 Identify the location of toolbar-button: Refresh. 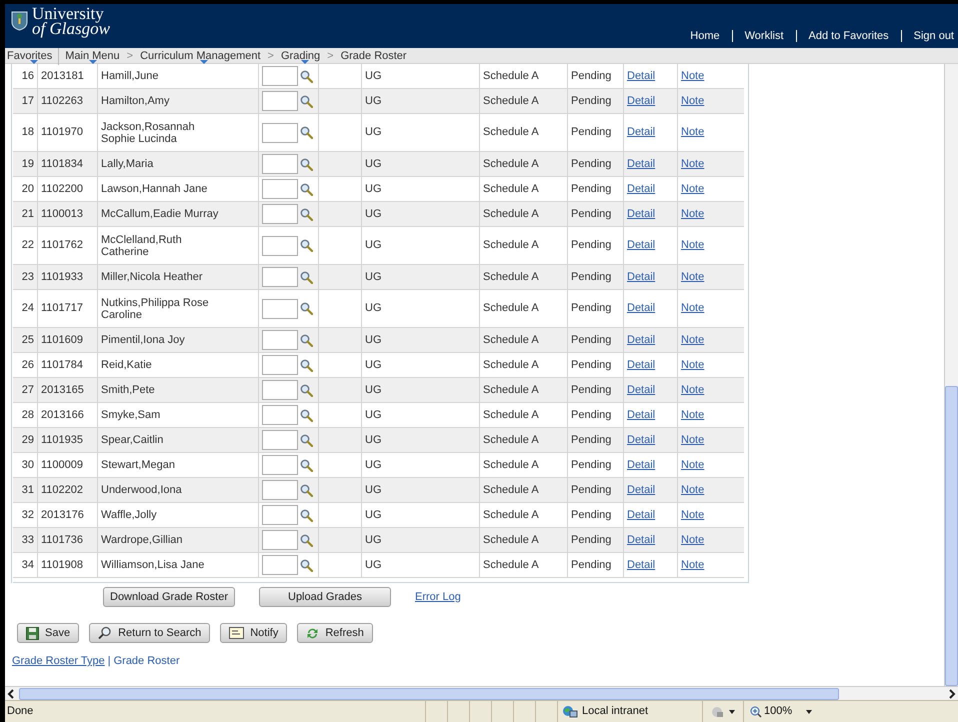
(335, 633).